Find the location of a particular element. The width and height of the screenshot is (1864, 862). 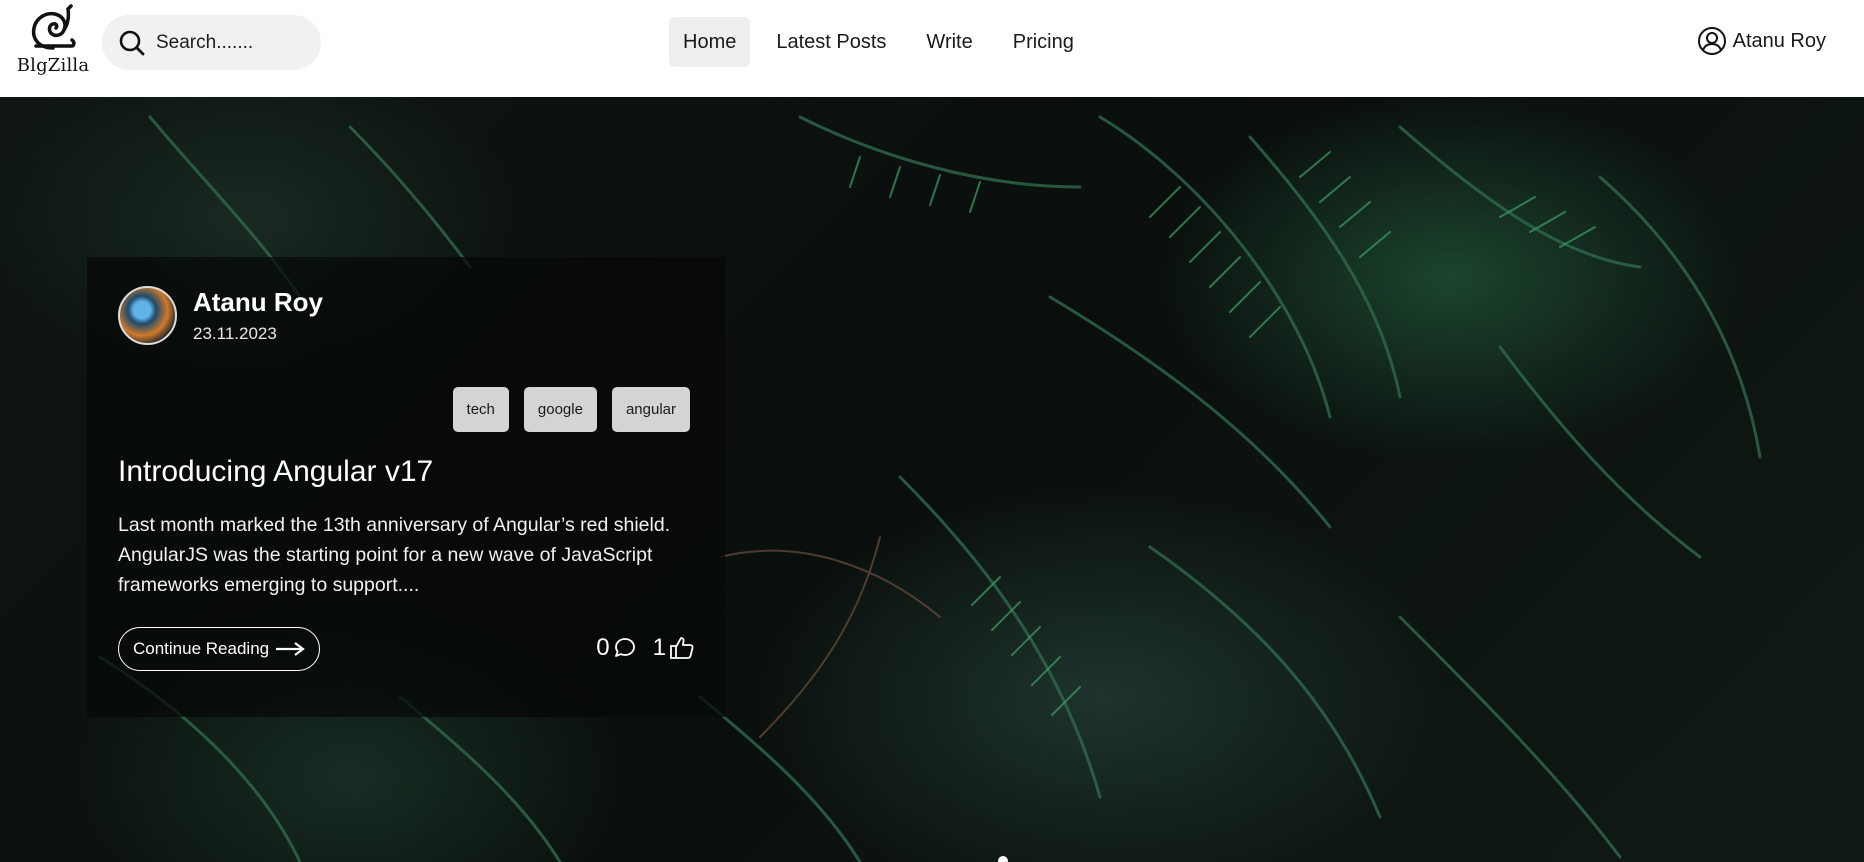

site-logo: BlgZilla is located at coordinates (53, 42).